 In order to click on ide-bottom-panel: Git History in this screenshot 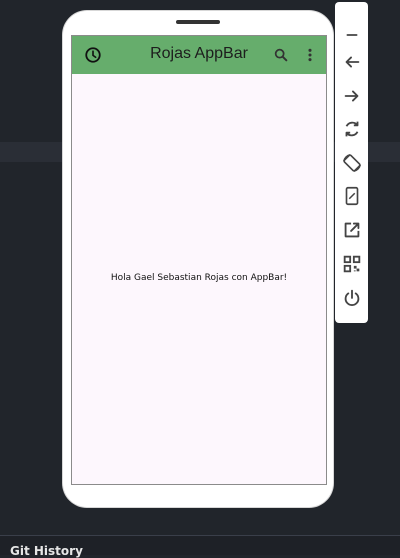, I will do `click(200, 547)`.